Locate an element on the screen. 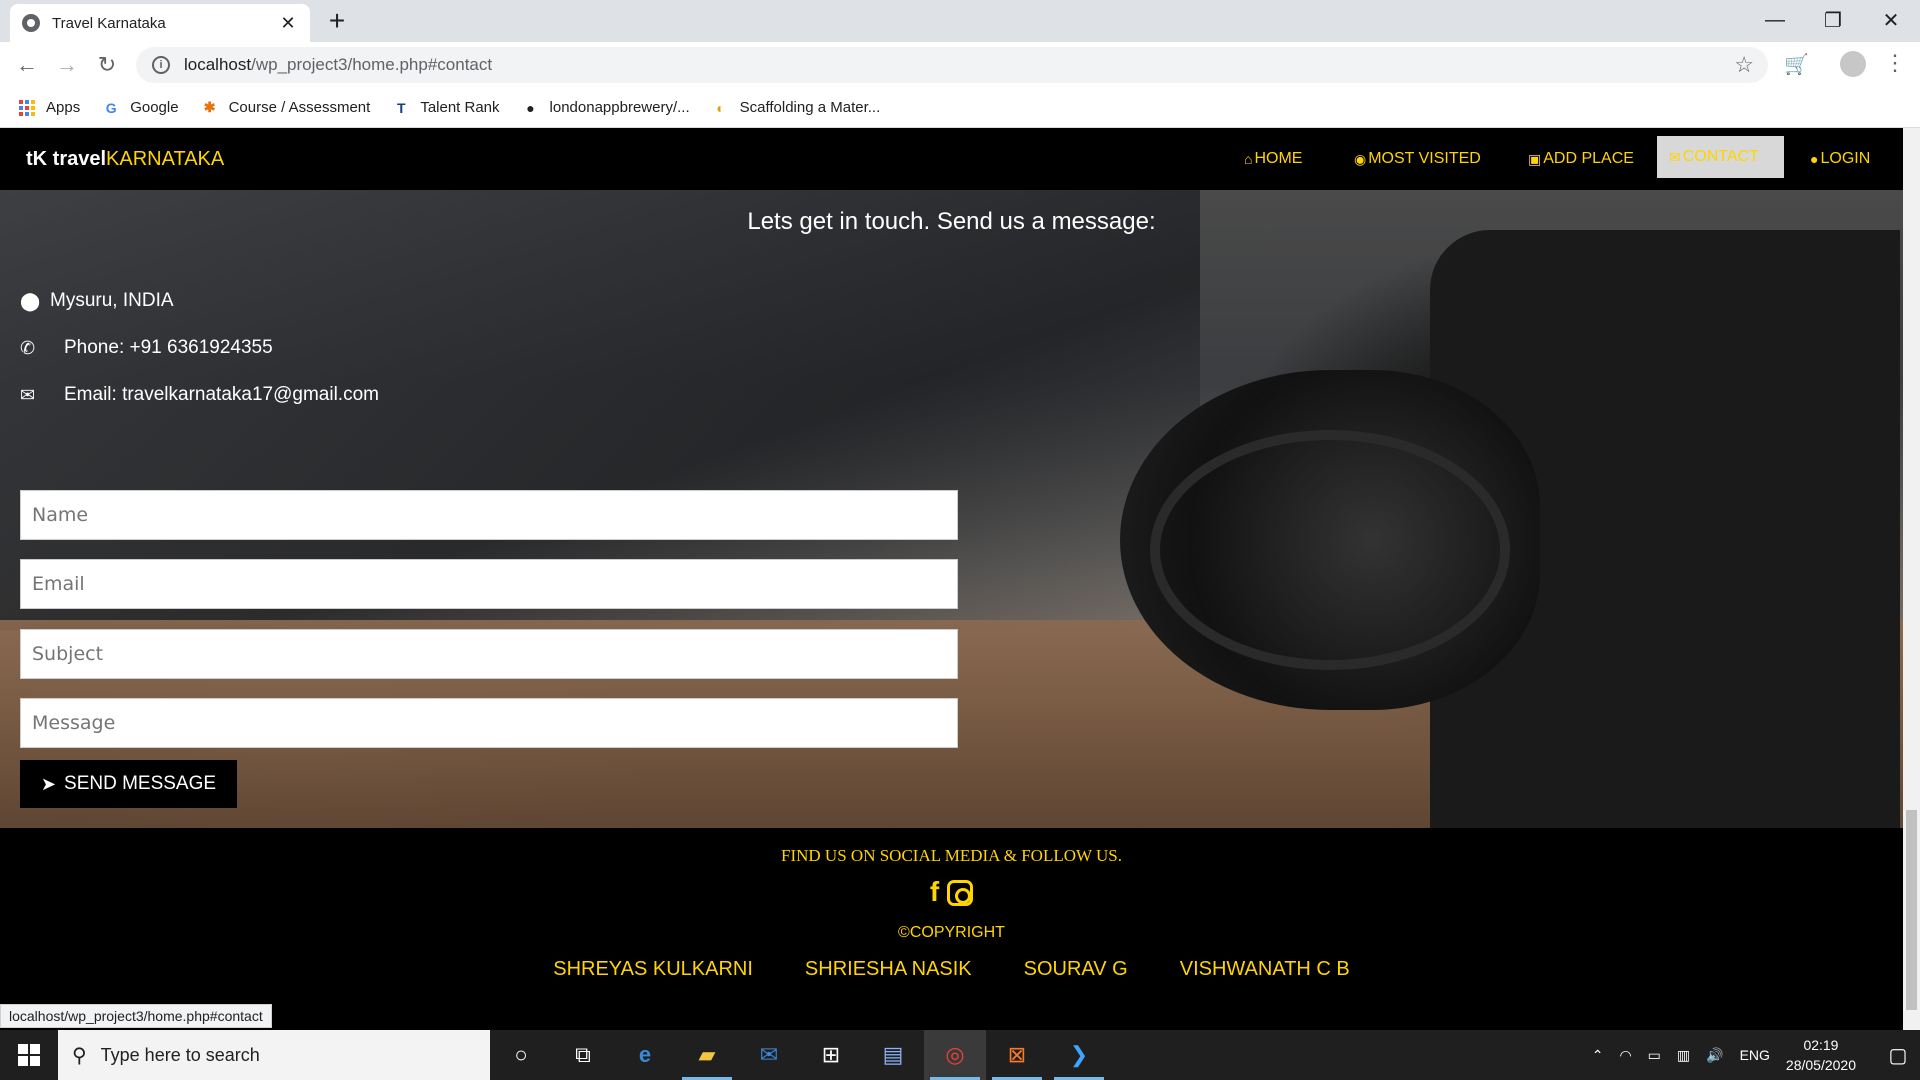 This screenshot has height=1080, width=1920. author-name: SHREYAS KULKARNI is located at coordinates (653, 969).